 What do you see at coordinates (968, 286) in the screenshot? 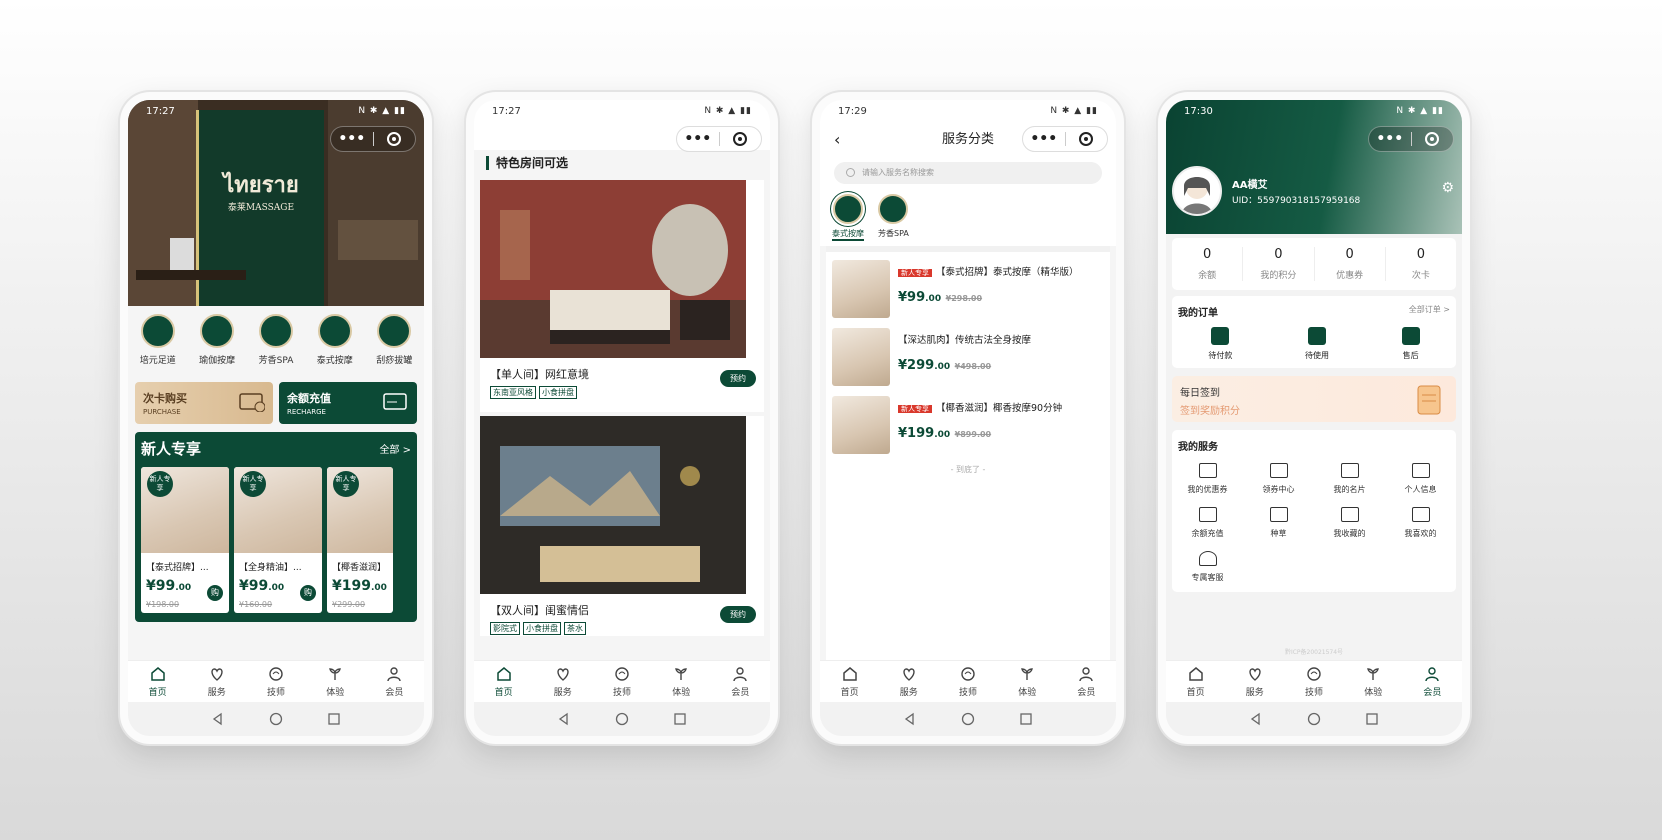
I see `service-item: 新人专享 【泰式招牌】泰式按摩（精华版） ¥99.00 ¥298.00` at bounding box center [968, 286].